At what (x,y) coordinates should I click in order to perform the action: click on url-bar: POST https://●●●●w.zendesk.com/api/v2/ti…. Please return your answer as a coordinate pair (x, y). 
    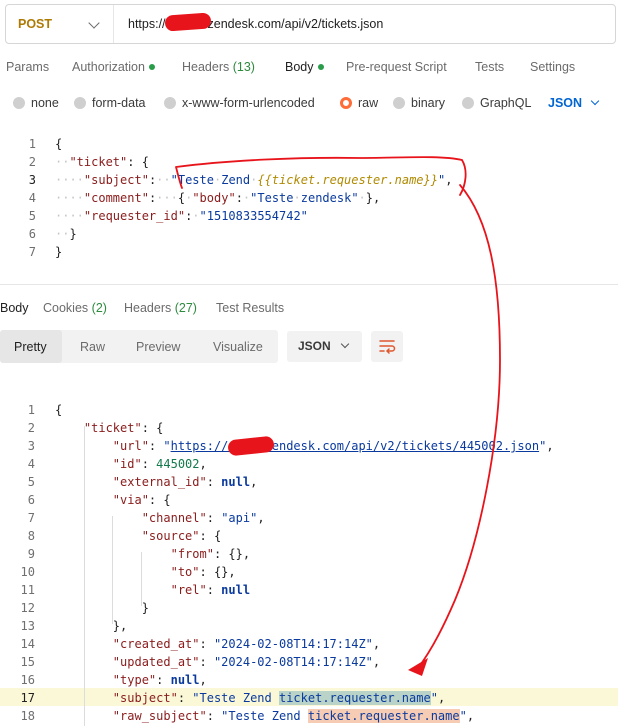
    Looking at the image, I should click on (310, 24).